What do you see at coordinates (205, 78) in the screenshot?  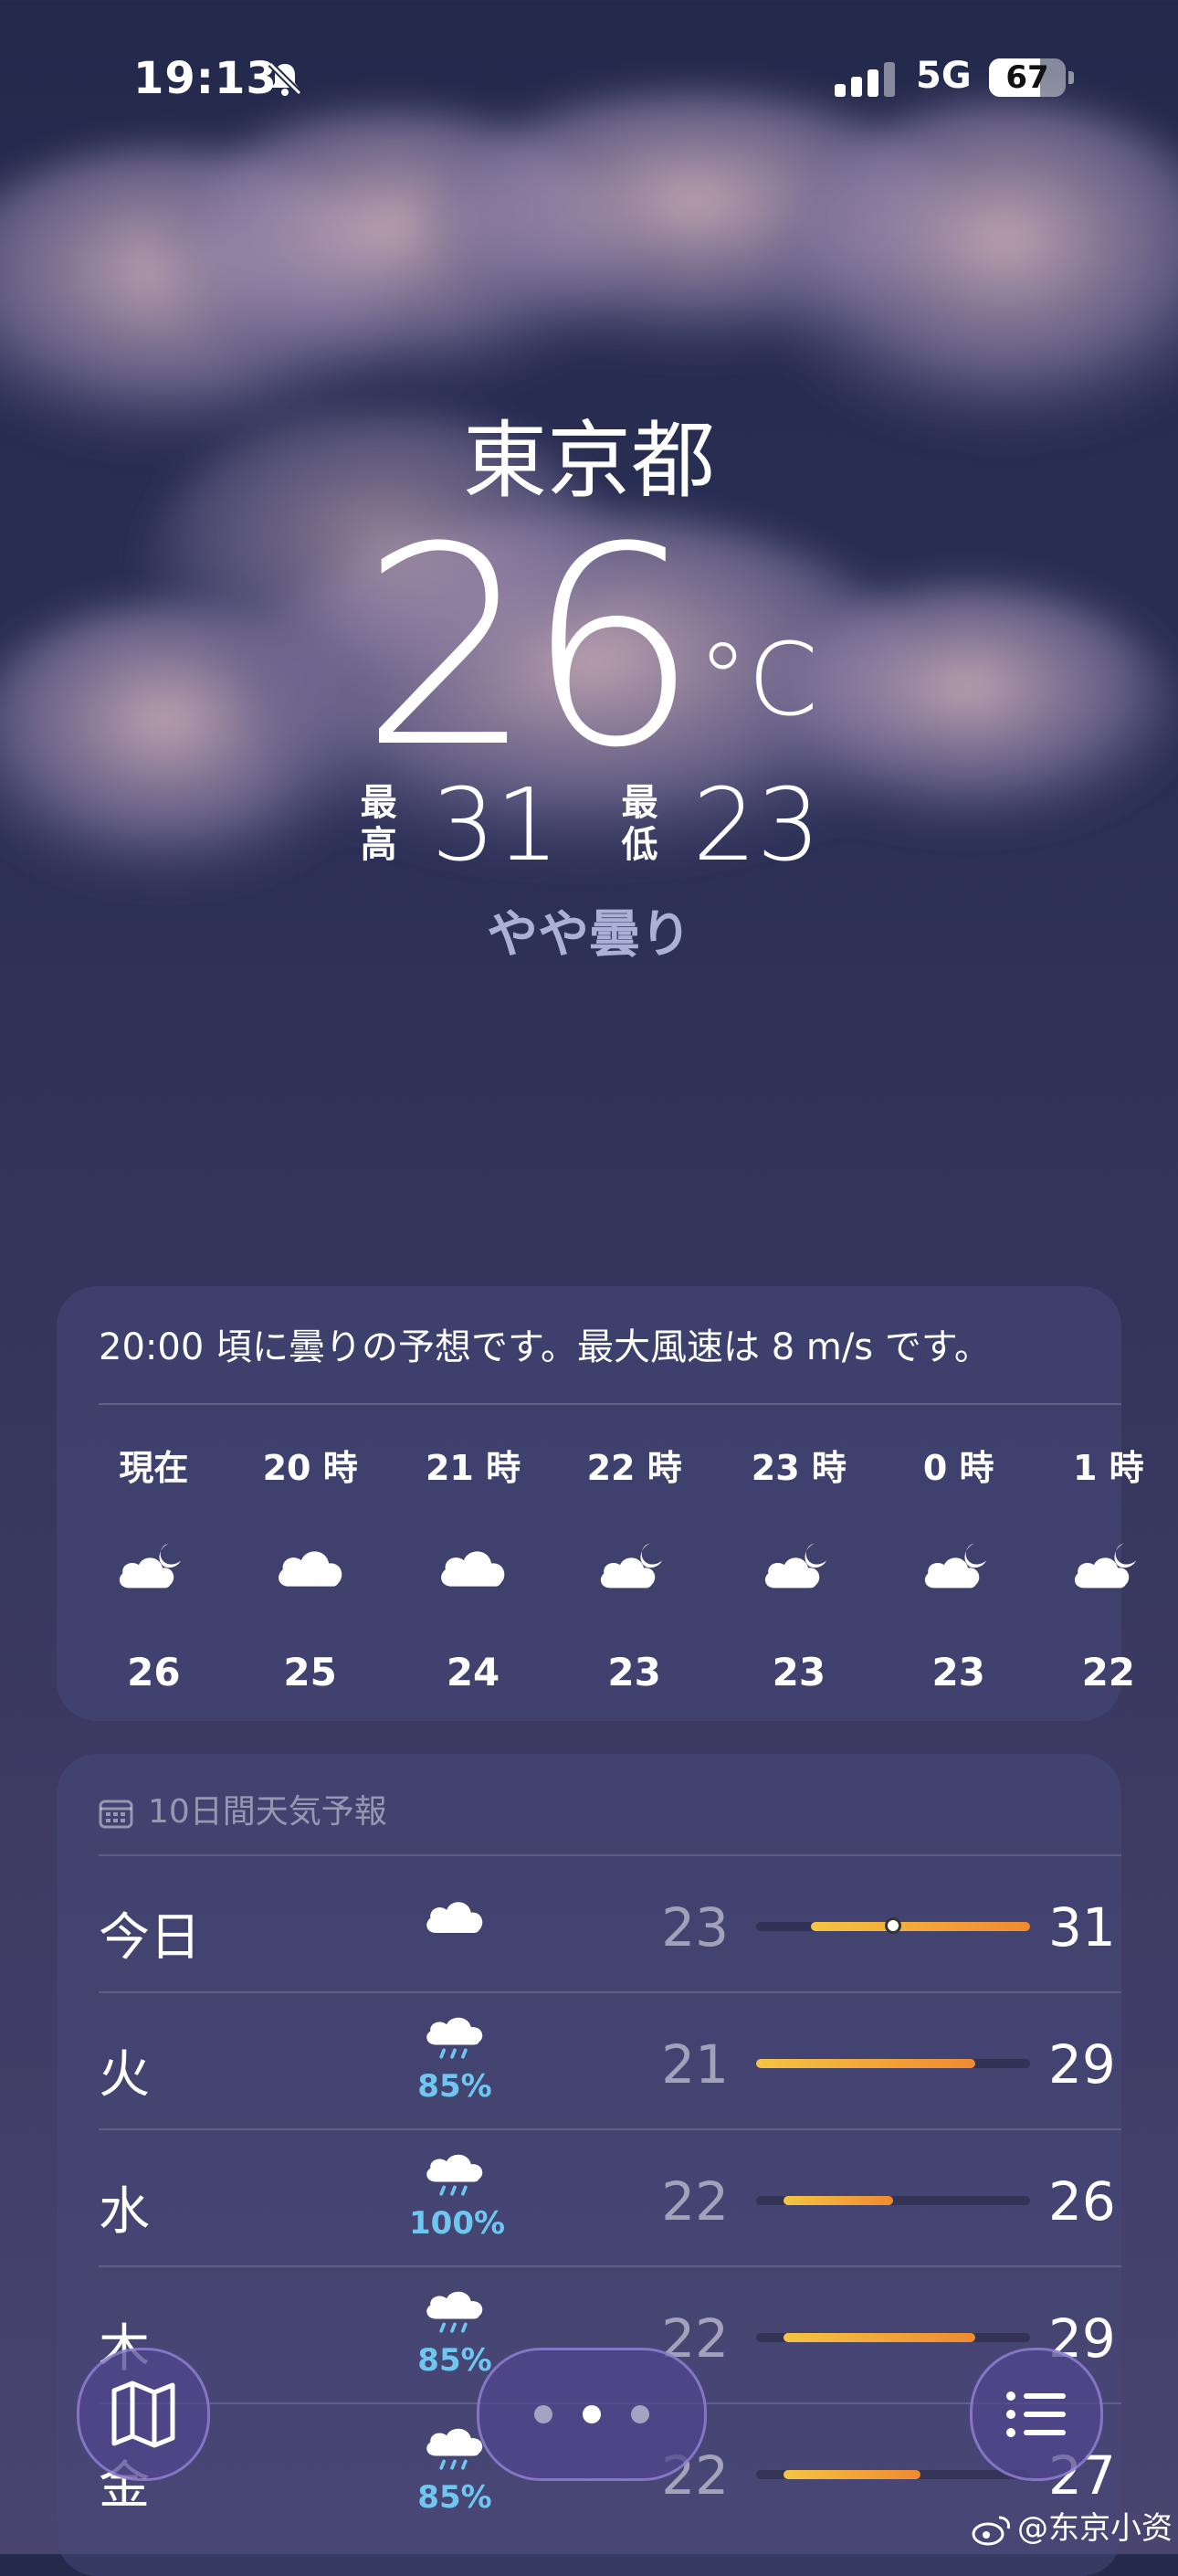 I see `status-time: 19:13` at bounding box center [205, 78].